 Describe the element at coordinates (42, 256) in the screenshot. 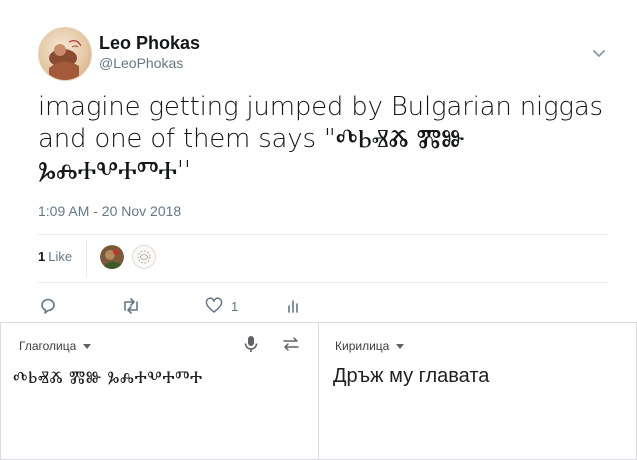

I see `likes-count: 1` at that location.